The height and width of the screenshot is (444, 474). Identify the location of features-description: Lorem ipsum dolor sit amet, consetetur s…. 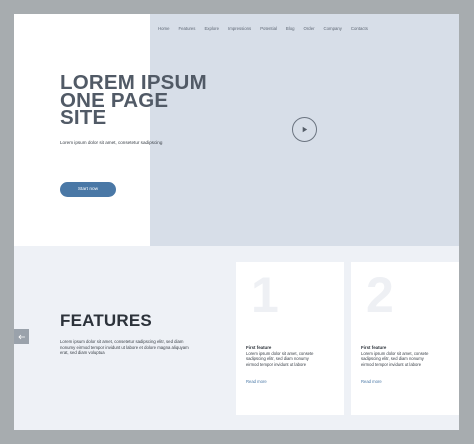
(124, 347).